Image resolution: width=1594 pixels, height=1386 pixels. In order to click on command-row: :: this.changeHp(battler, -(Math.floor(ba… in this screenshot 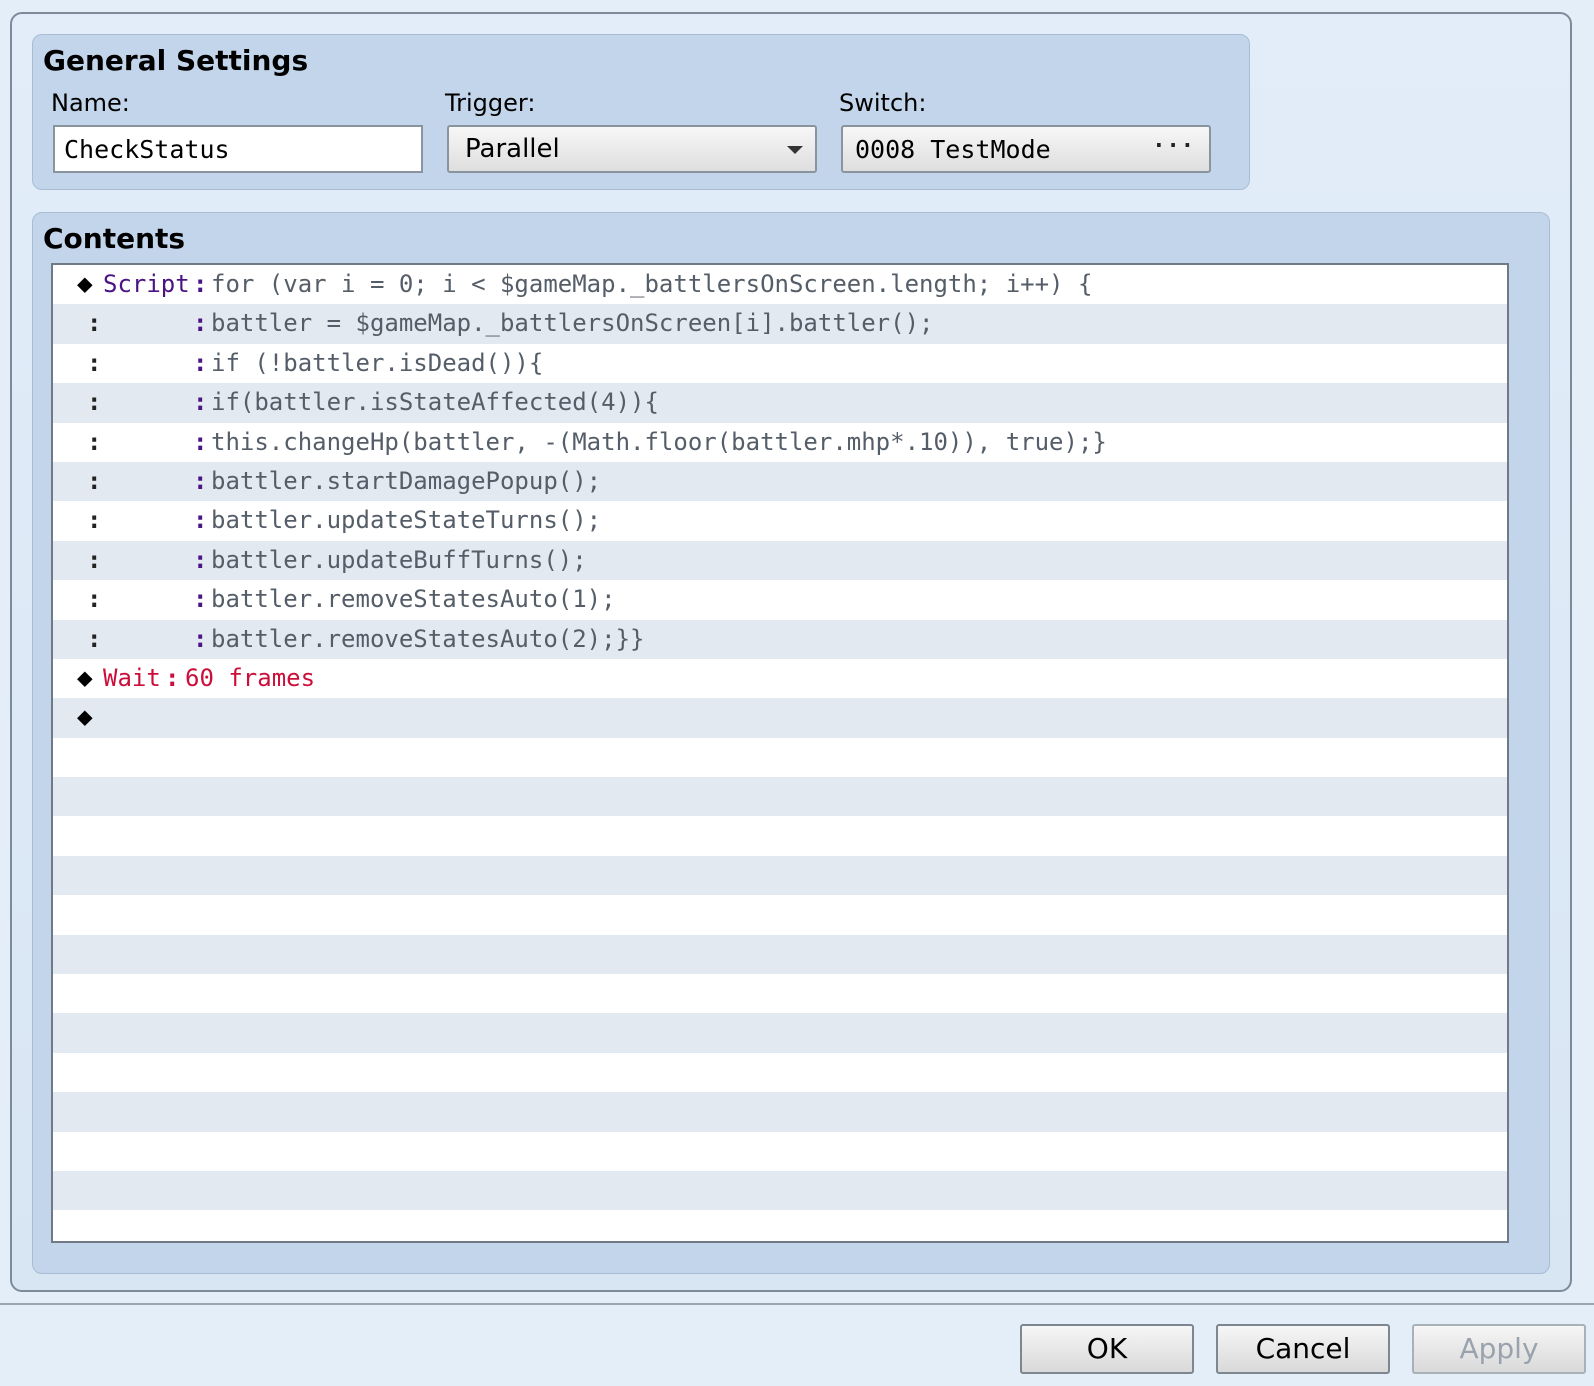, I will do `click(780, 442)`.